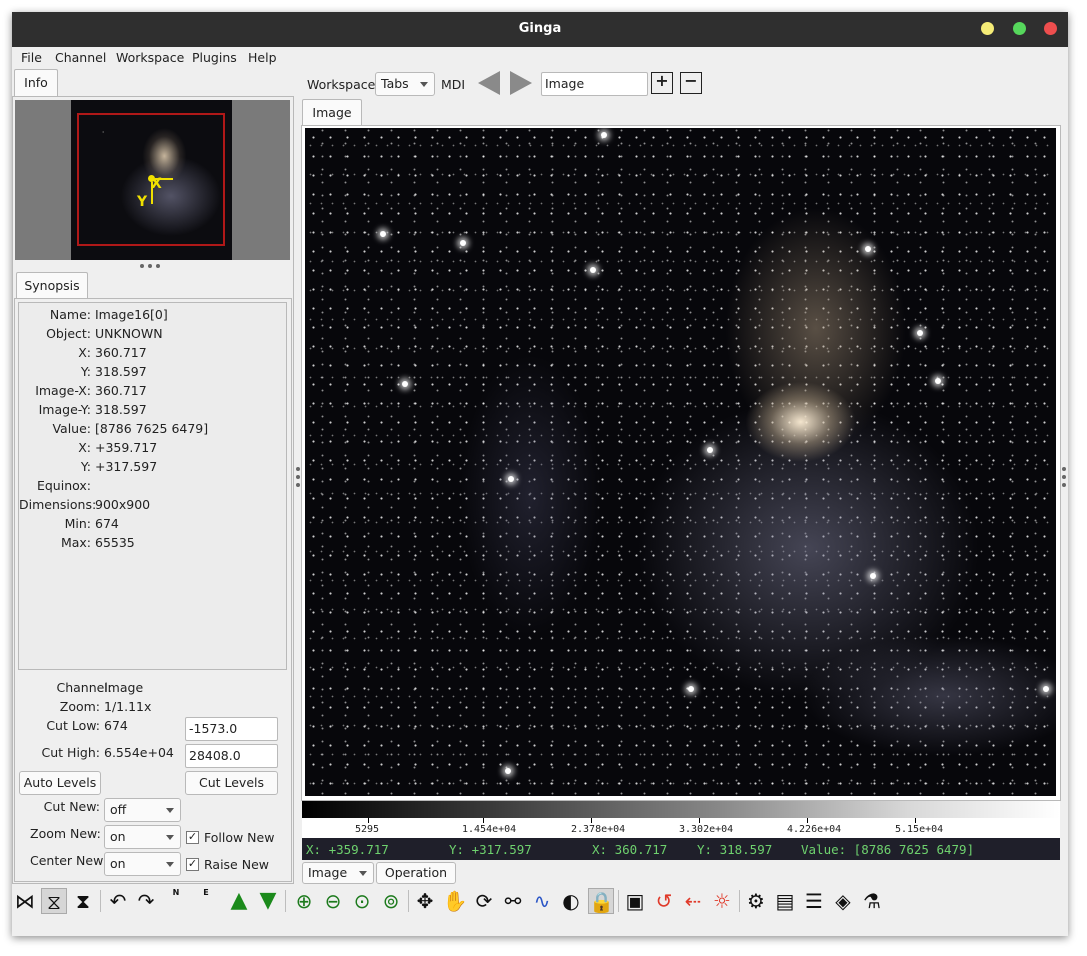 The height and width of the screenshot is (956, 1087). Describe the element at coordinates (142, 864) in the screenshot. I see `center-new-select: on` at that location.